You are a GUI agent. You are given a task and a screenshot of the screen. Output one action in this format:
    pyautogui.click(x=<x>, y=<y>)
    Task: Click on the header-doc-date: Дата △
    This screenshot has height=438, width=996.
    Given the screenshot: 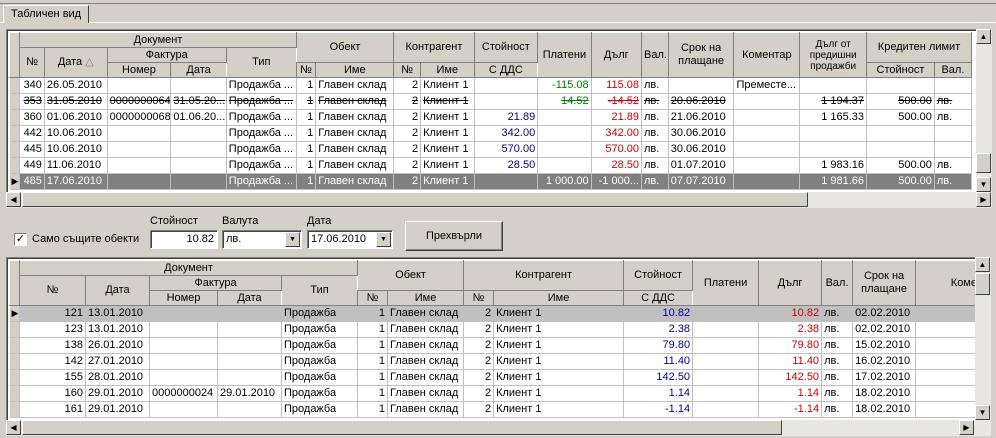 What is the action you would take?
    pyautogui.click(x=75, y=62)
    